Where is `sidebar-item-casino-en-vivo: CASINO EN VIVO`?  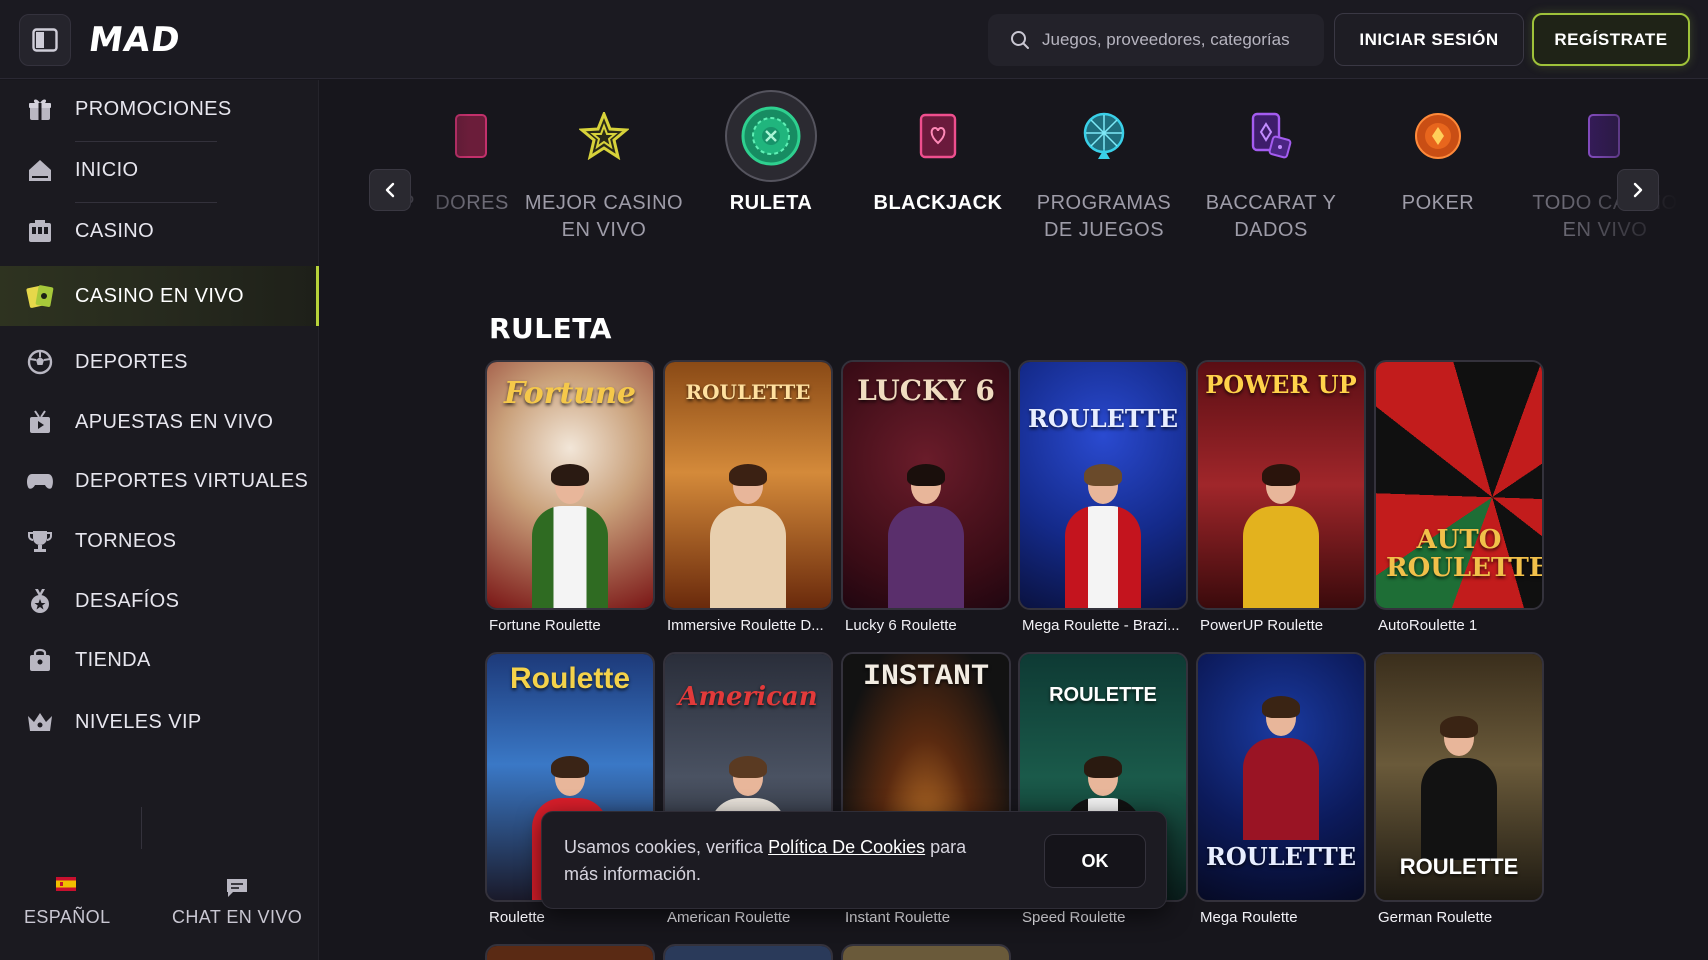 sidebar-item-casino-en-vivo: CASINO EN VIVO is located at coordinates (159, 296).